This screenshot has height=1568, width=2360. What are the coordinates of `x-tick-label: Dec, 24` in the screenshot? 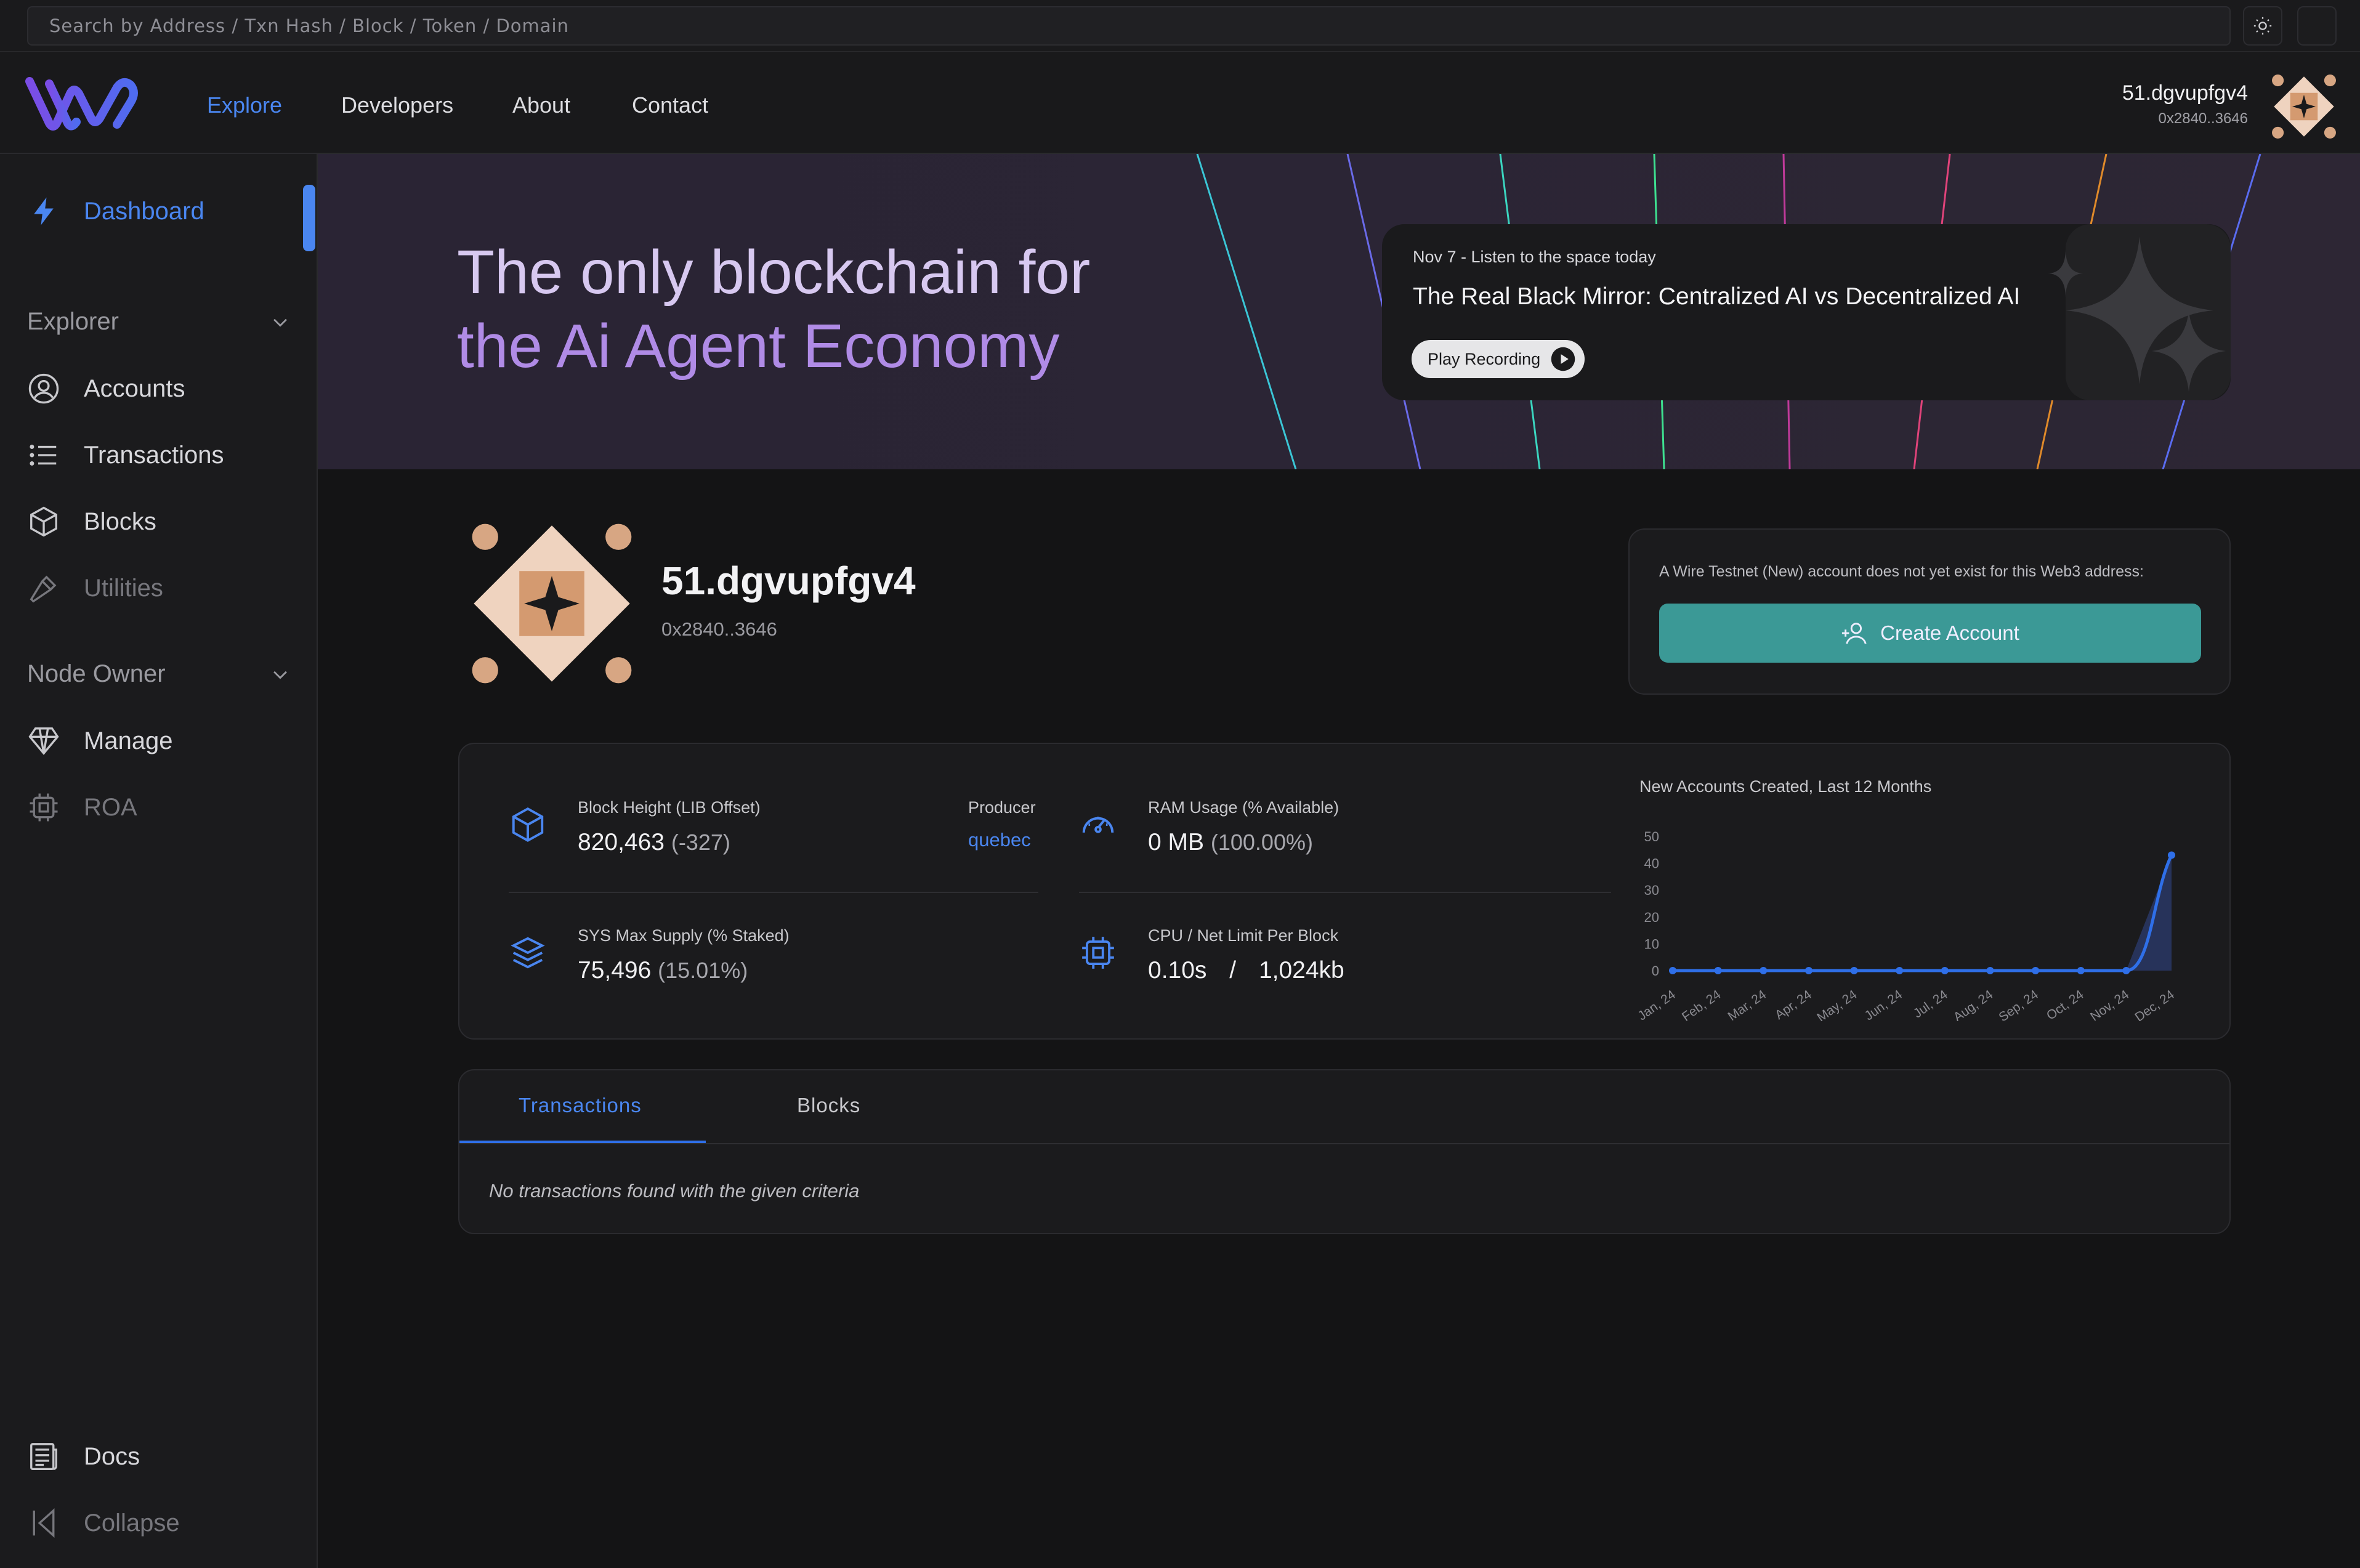 It's located at (2154, 1004).